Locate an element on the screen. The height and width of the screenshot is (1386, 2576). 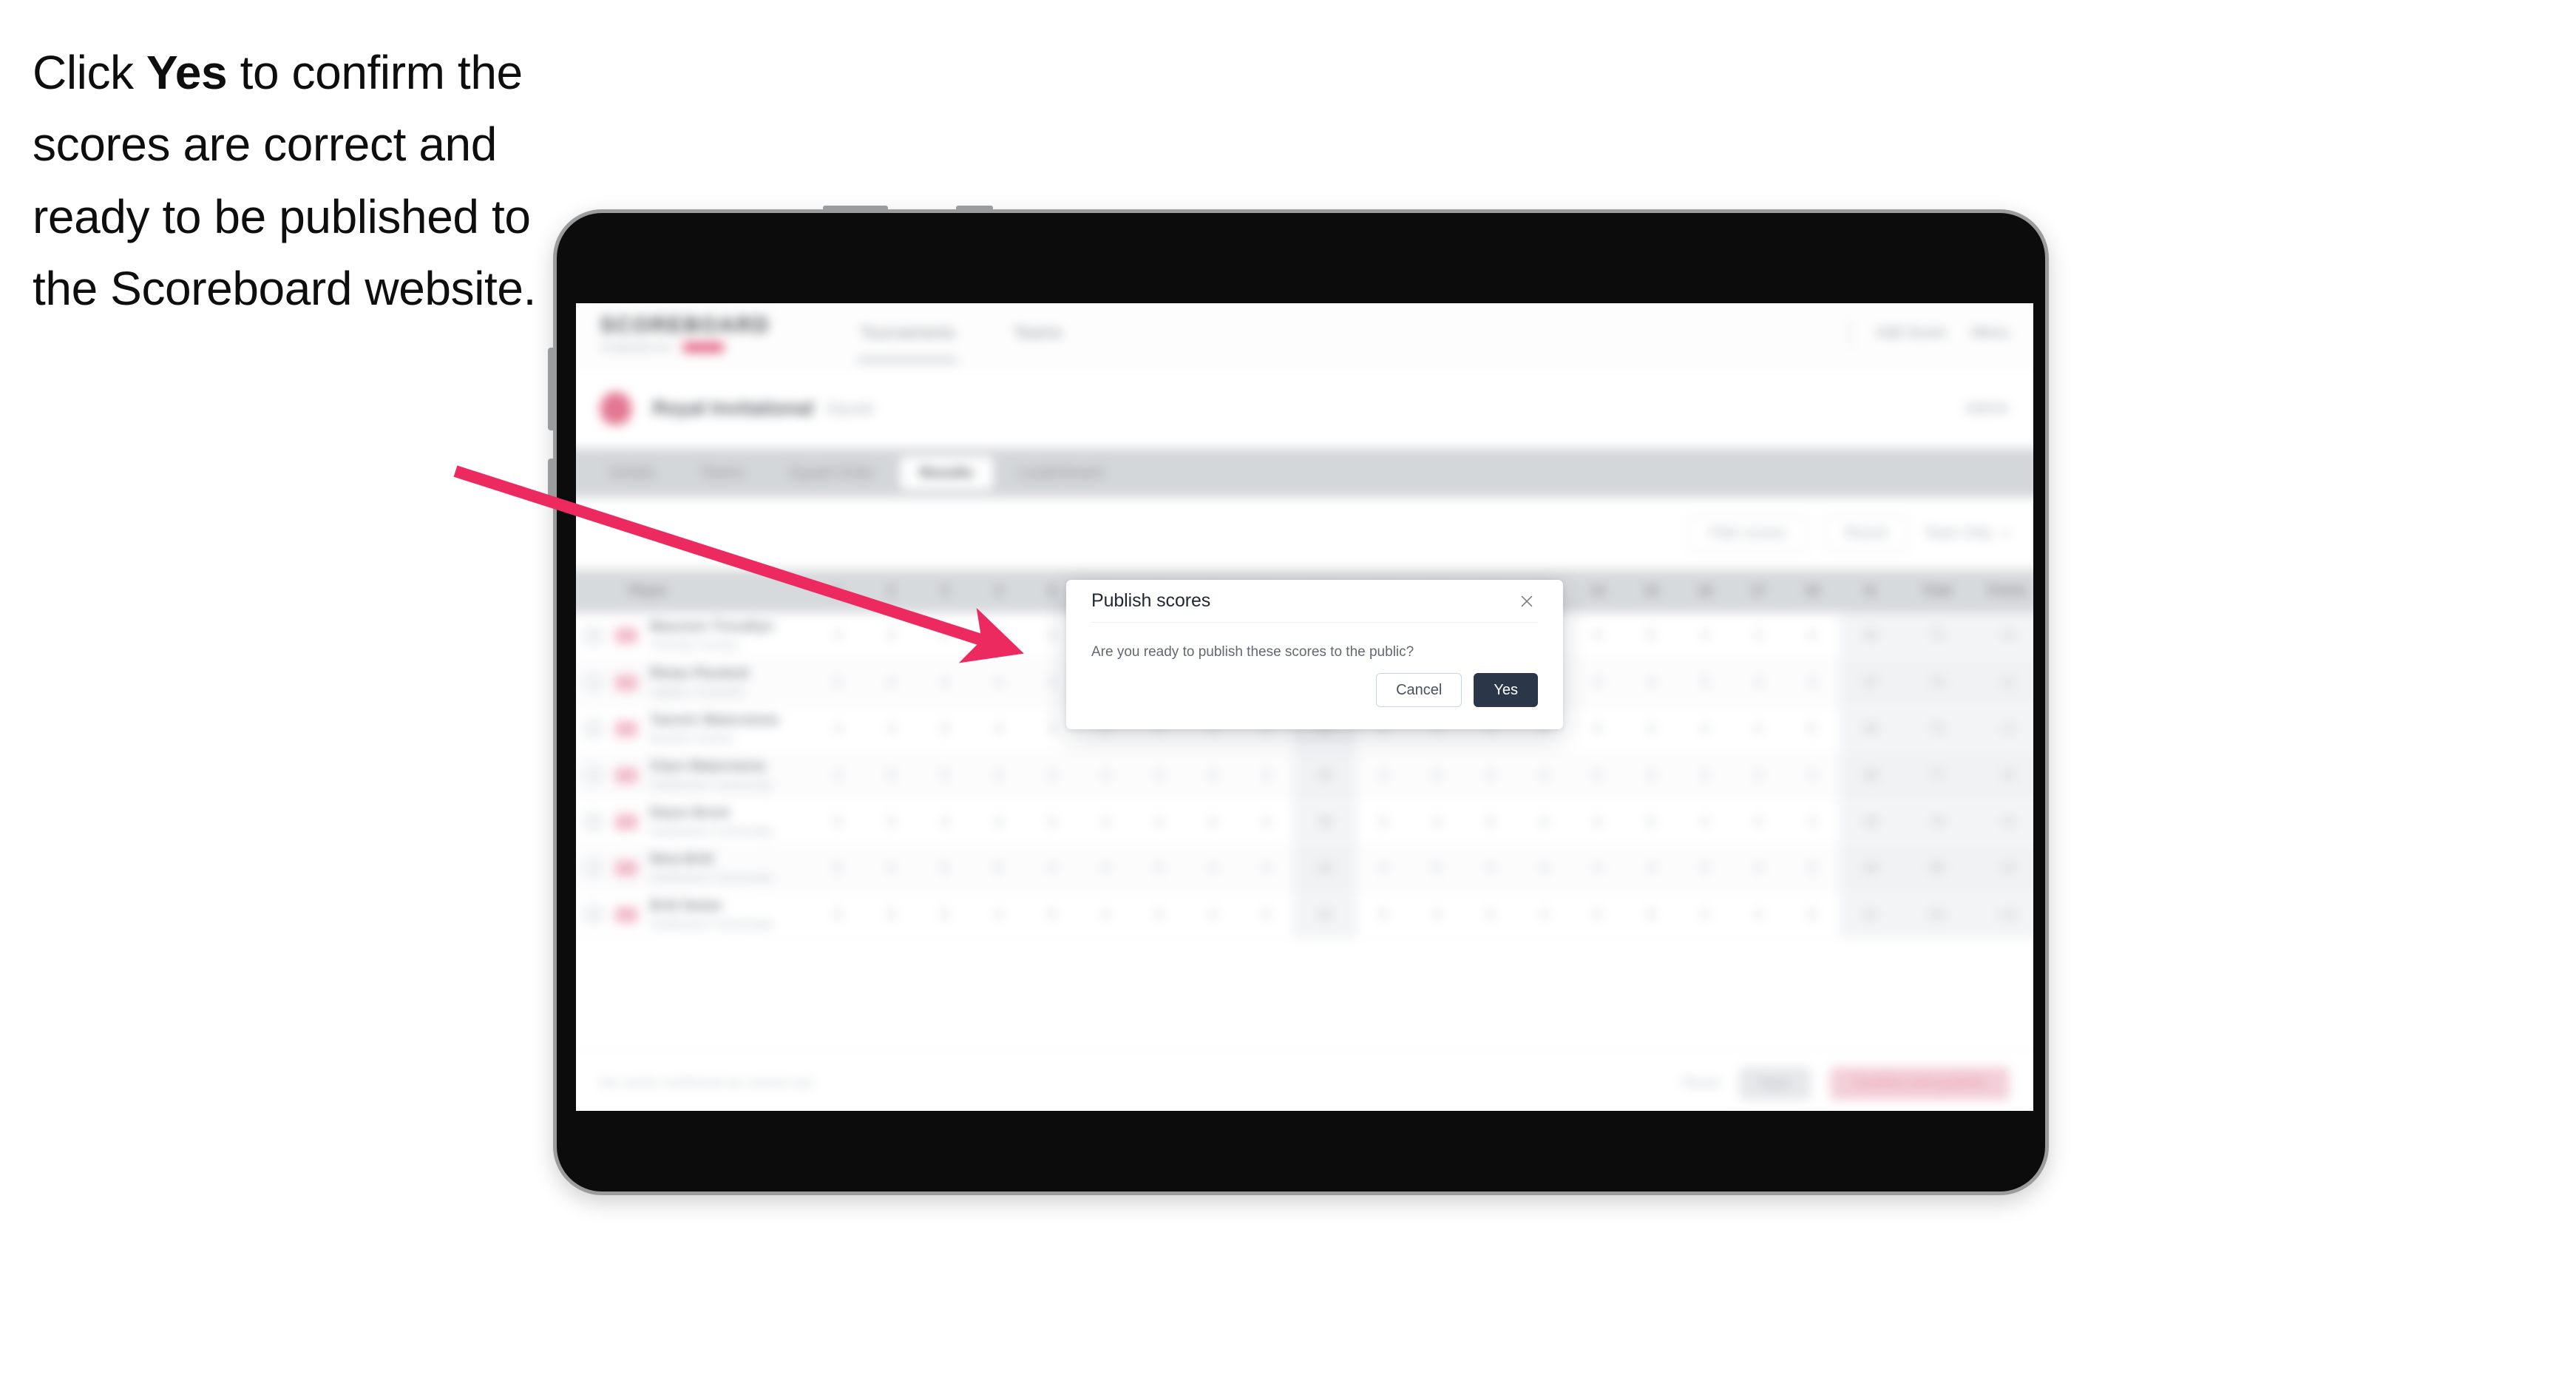
power-button is located at coordinates (855, 209).